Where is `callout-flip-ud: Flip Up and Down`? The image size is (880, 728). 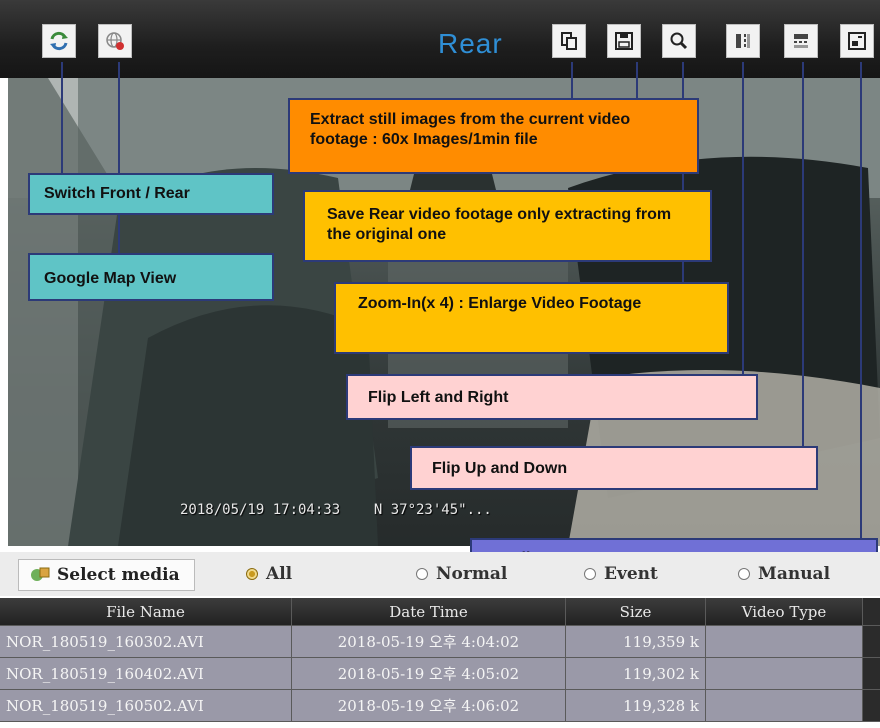
callout-flip-ud: Flip Up and Down is located at coordinates (614, 468).